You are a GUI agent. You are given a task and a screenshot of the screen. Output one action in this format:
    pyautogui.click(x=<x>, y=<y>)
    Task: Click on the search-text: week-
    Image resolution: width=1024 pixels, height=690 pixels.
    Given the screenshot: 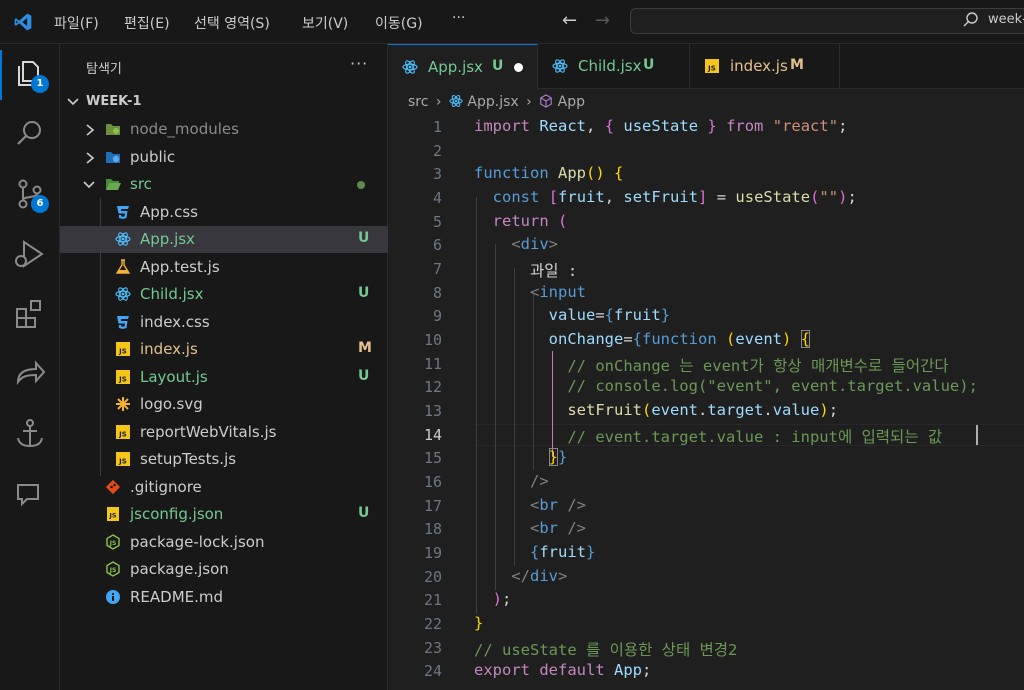 What is the action you would take?
    pyautogui.click(x=1006, y=19)
    